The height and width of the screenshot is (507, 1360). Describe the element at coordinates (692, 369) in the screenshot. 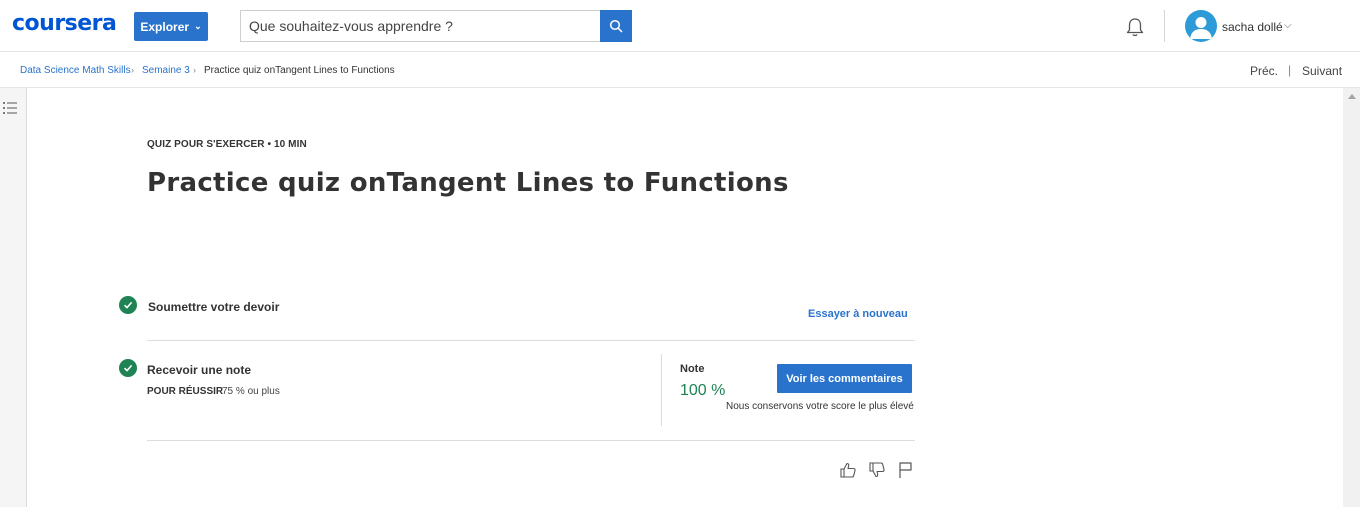

I see `grade-label: Note` at that location.